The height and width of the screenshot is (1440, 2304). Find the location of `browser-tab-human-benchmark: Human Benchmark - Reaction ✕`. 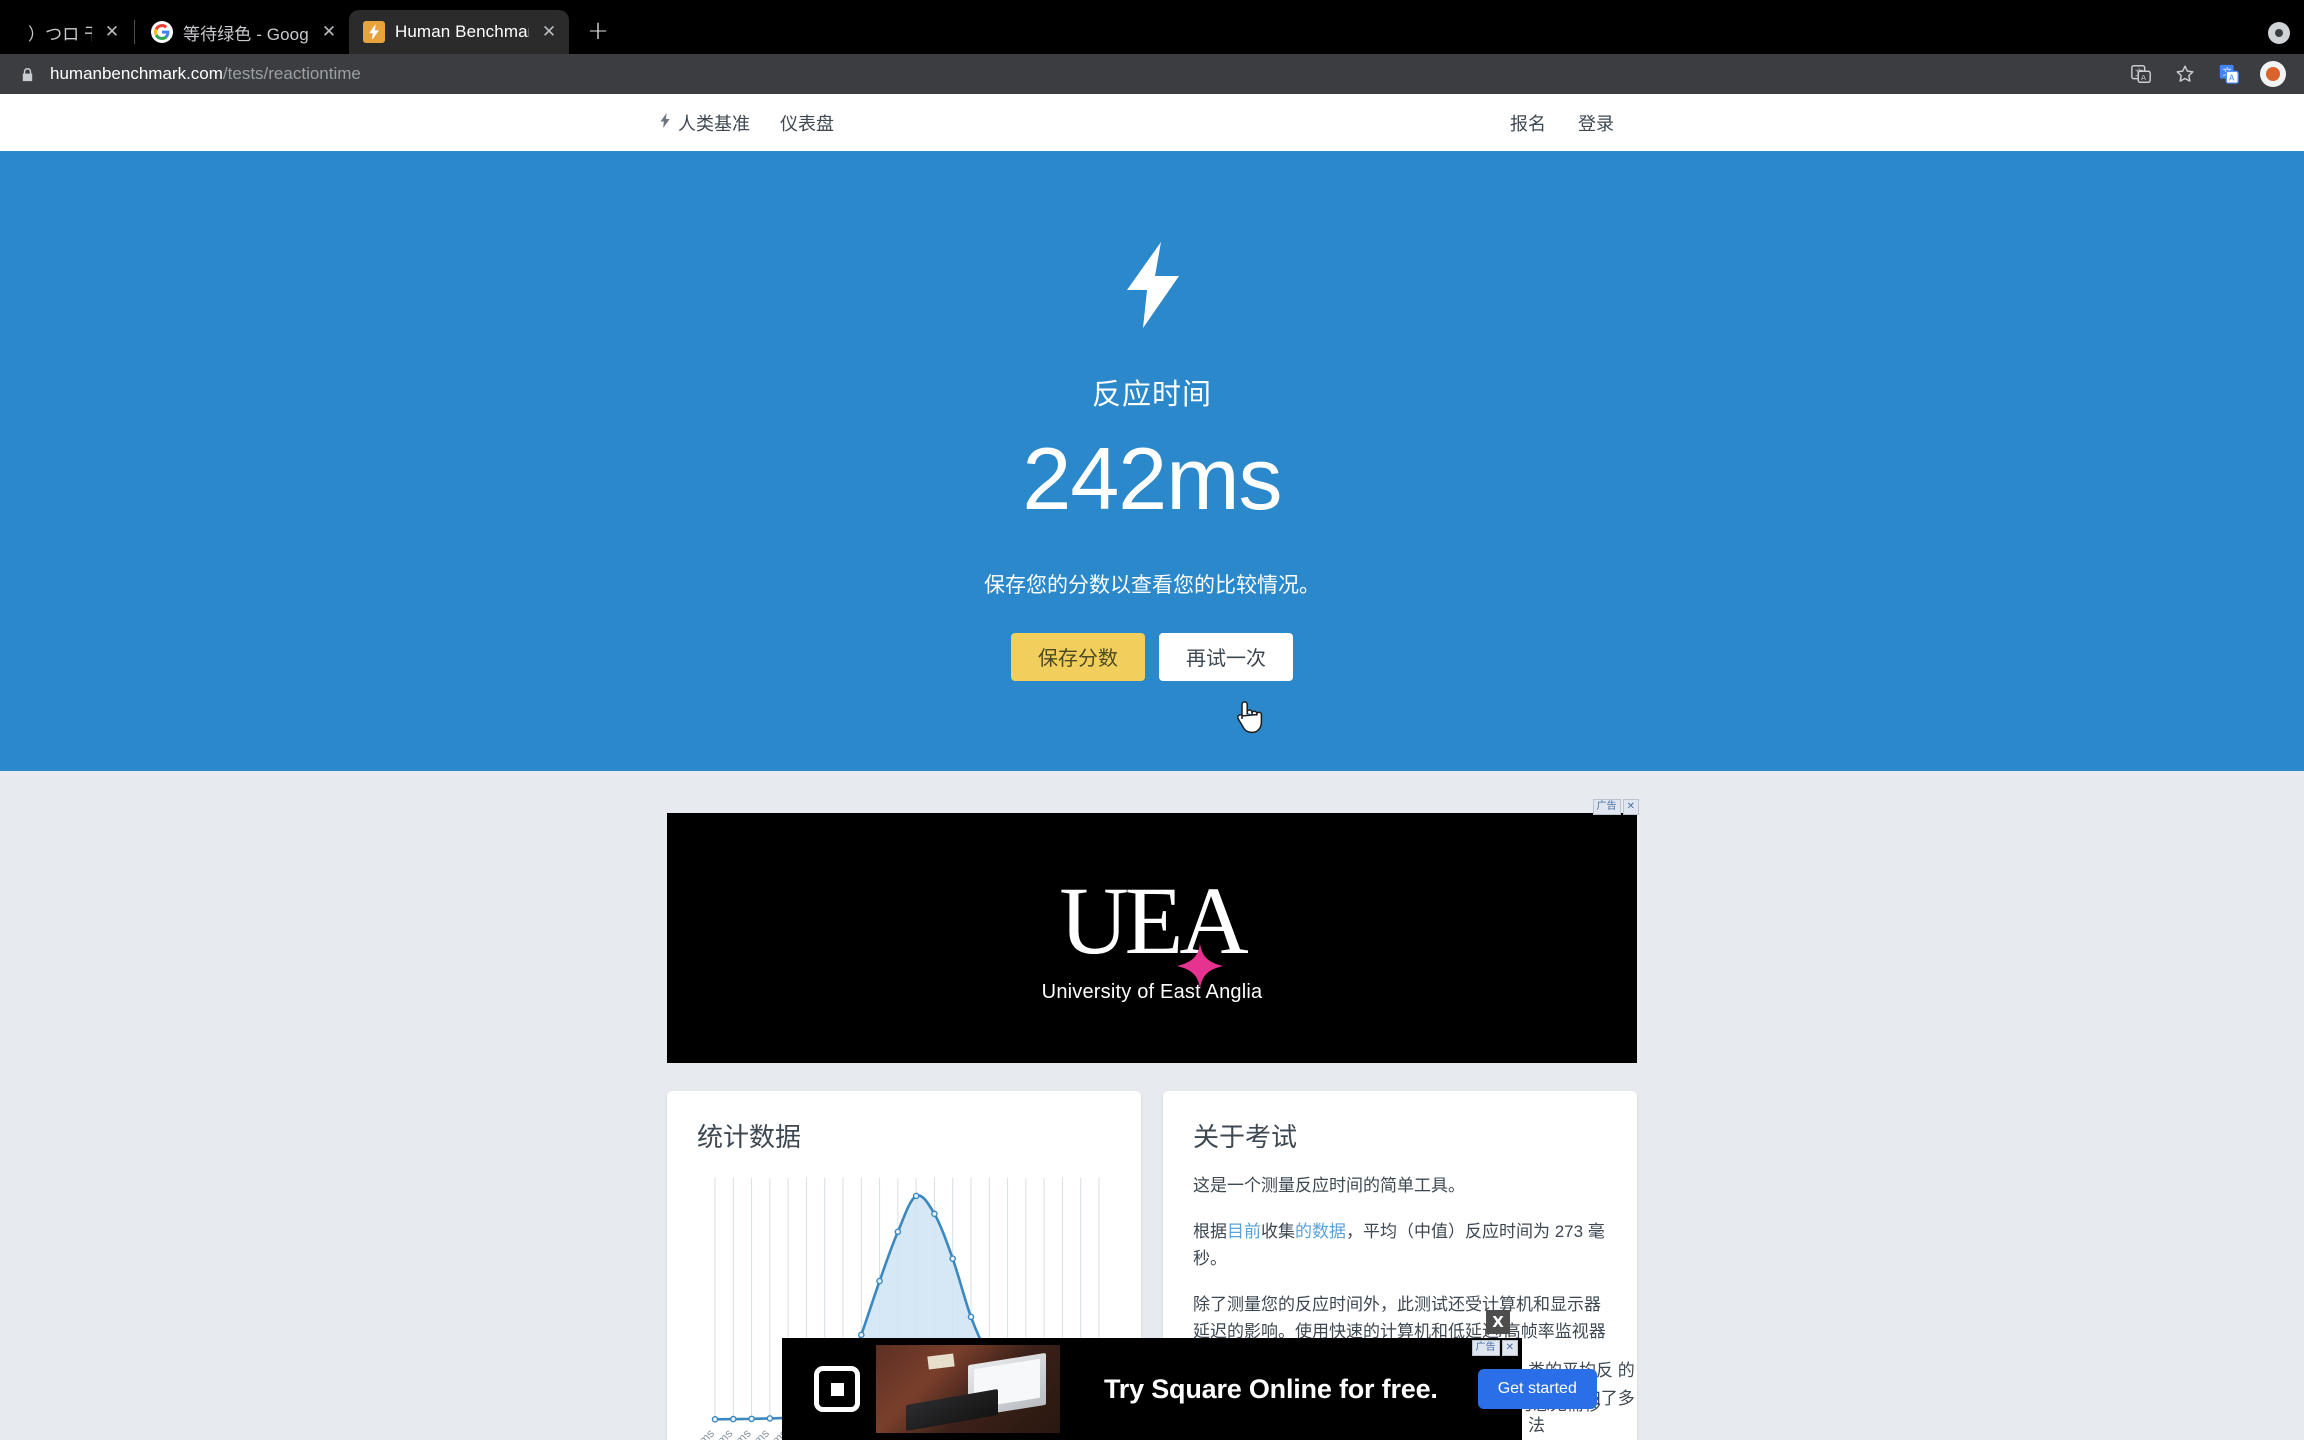

browser-tab-human-benchmark: Human Benchmark - Reaction ✕ is located at coordinates (459, 32).